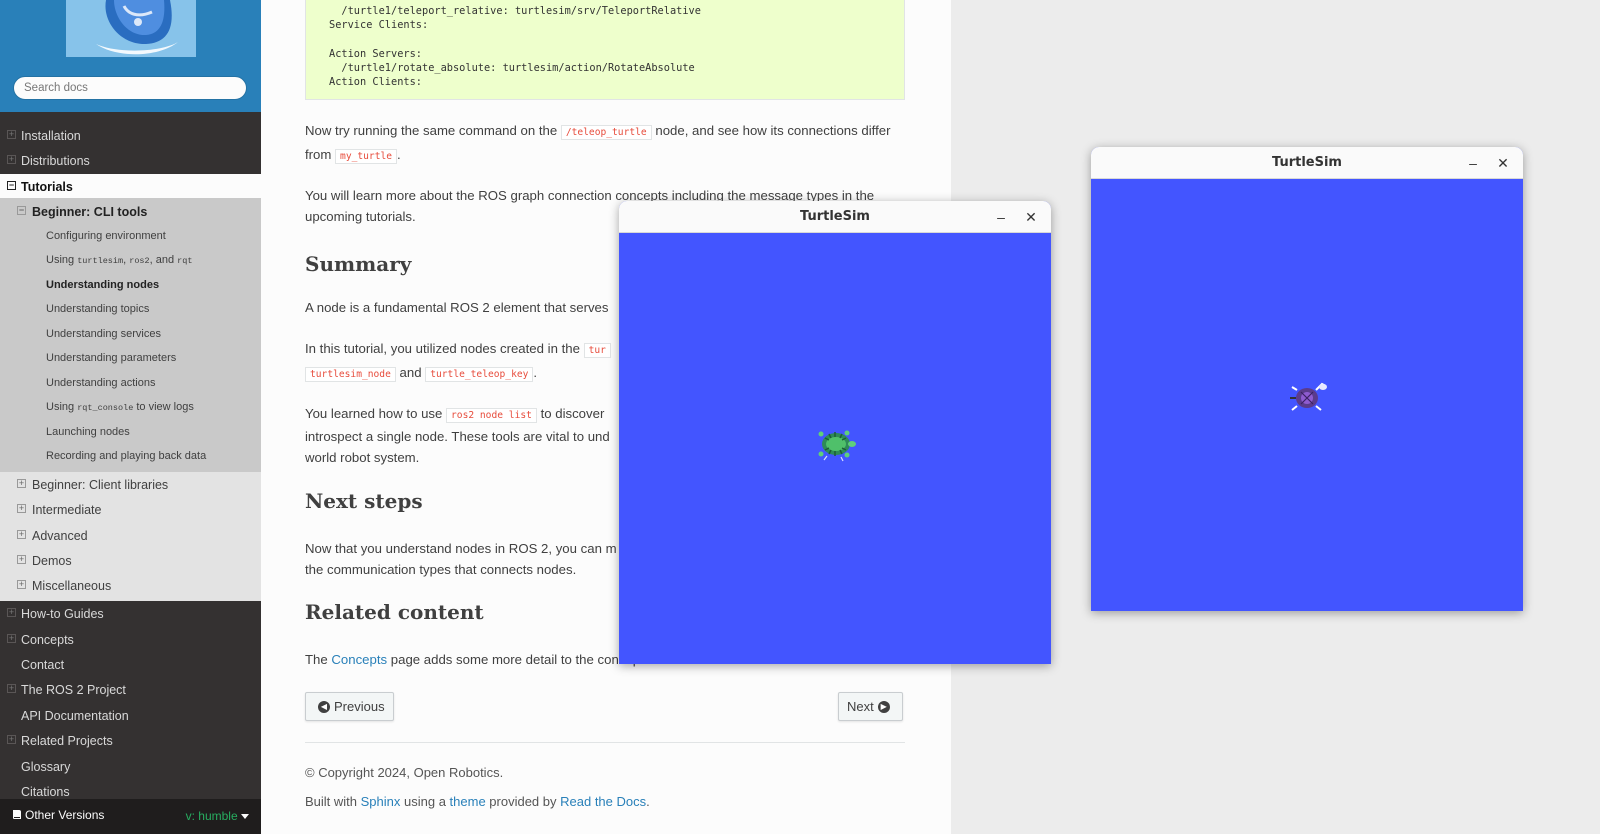 The width and height of the screenshot is (1600, 834). I want to click on heading-related-content: Related content, so click(394, 612).